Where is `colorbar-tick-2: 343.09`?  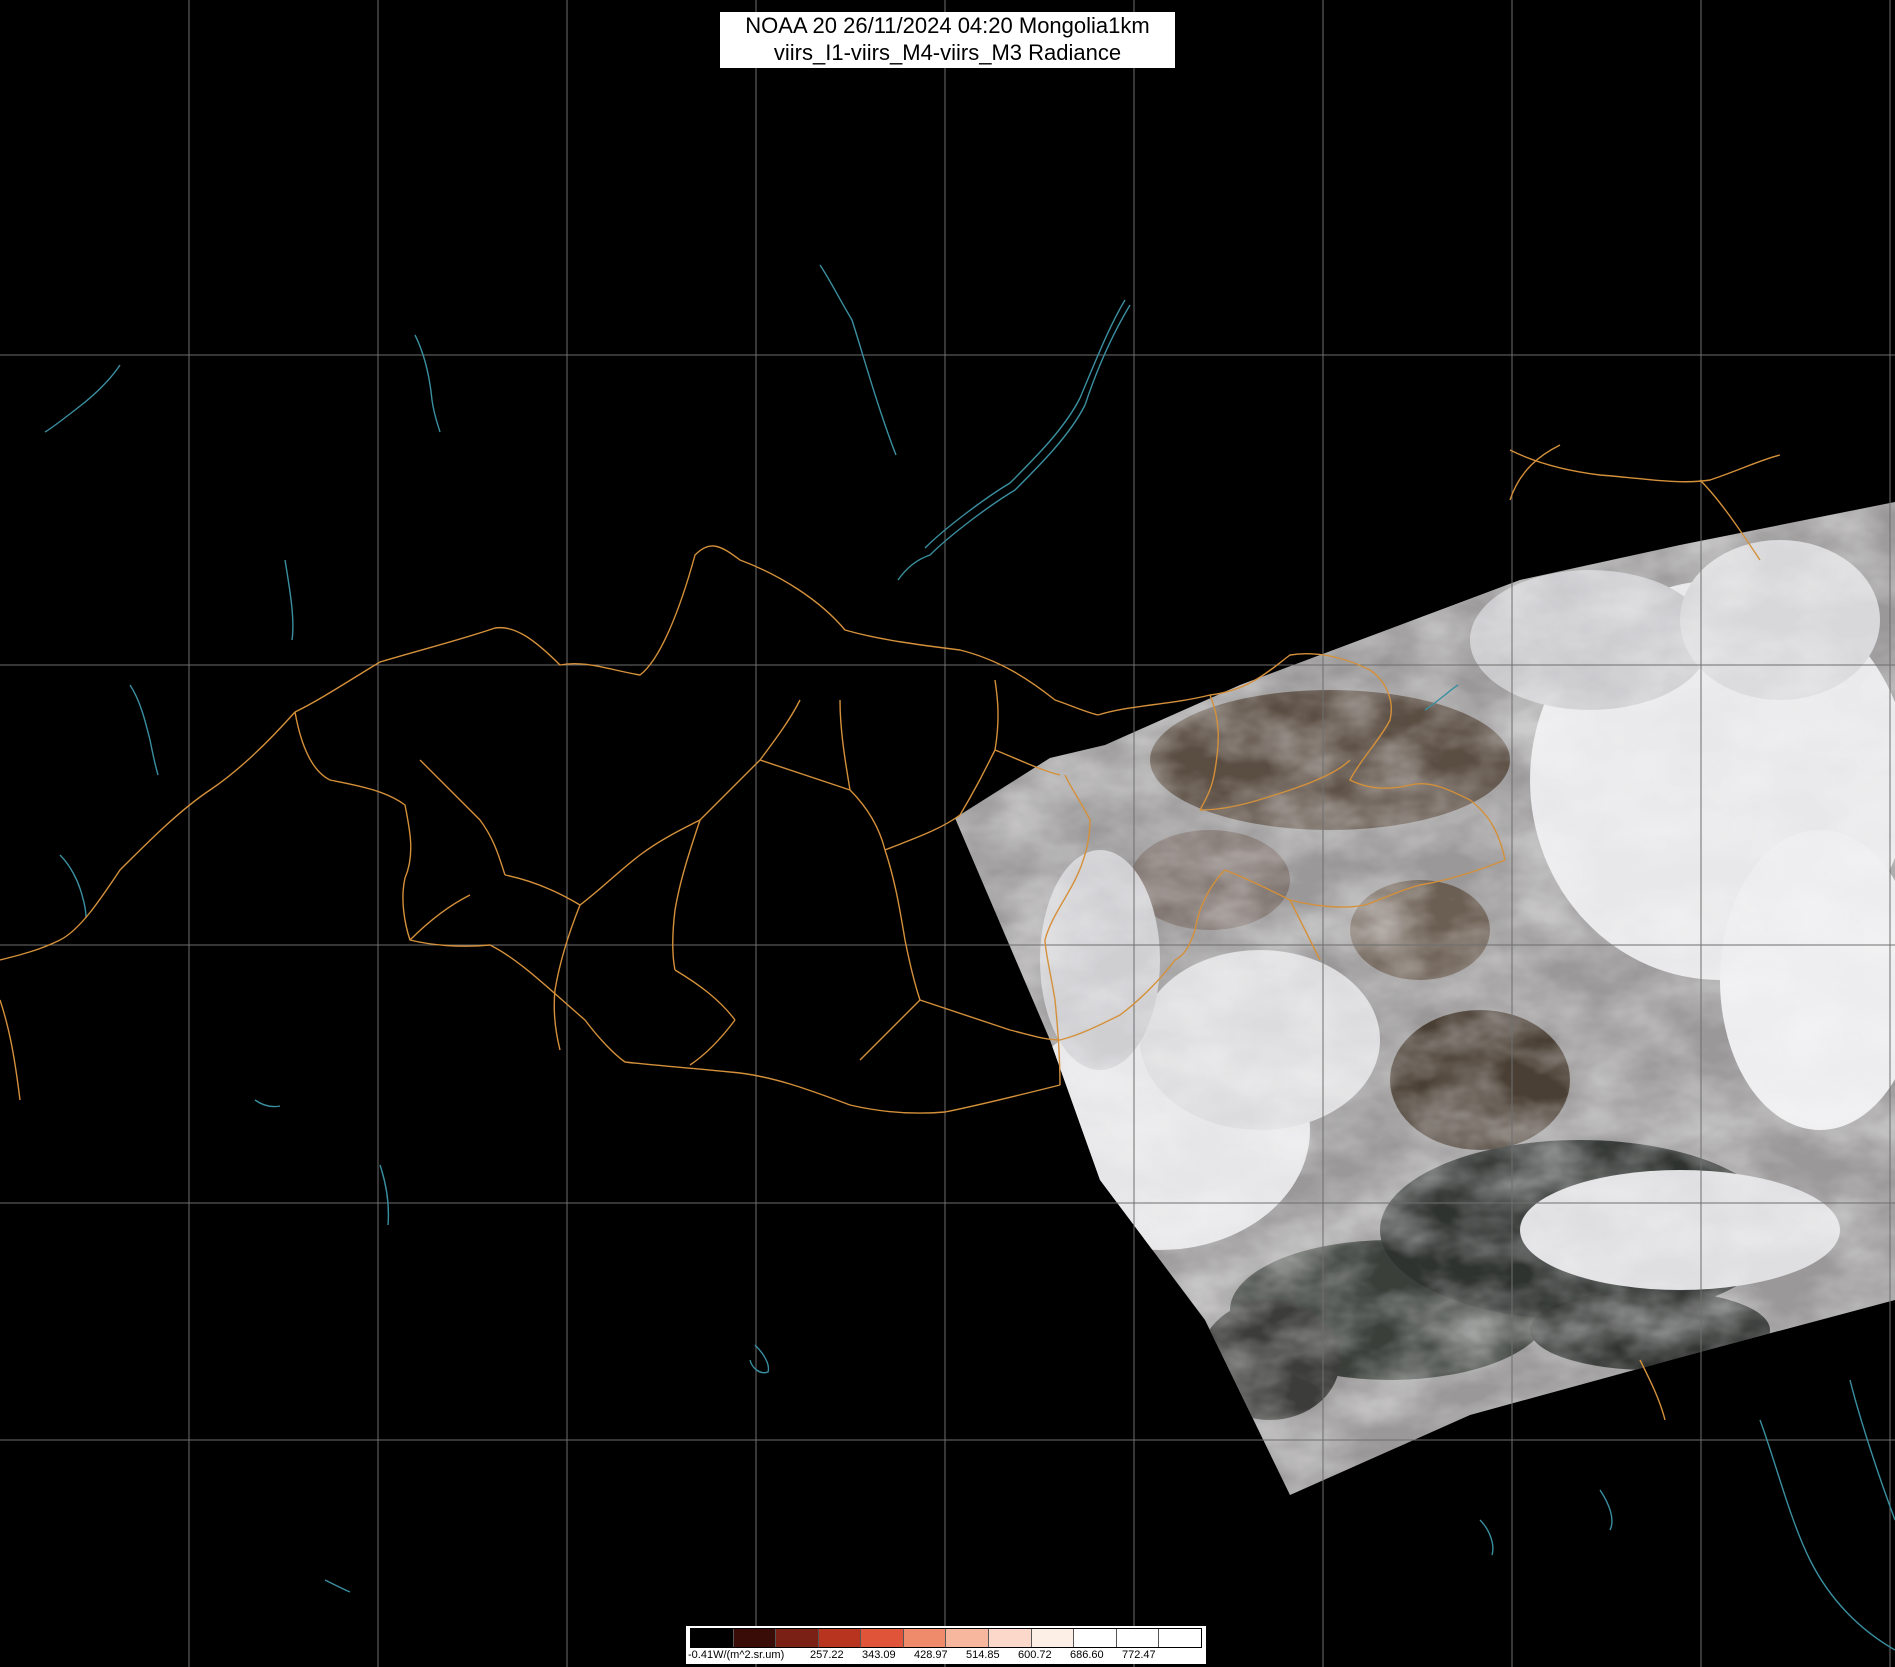 colorbar-tick-2: 343.09 is located at coordinates (879, 1655).